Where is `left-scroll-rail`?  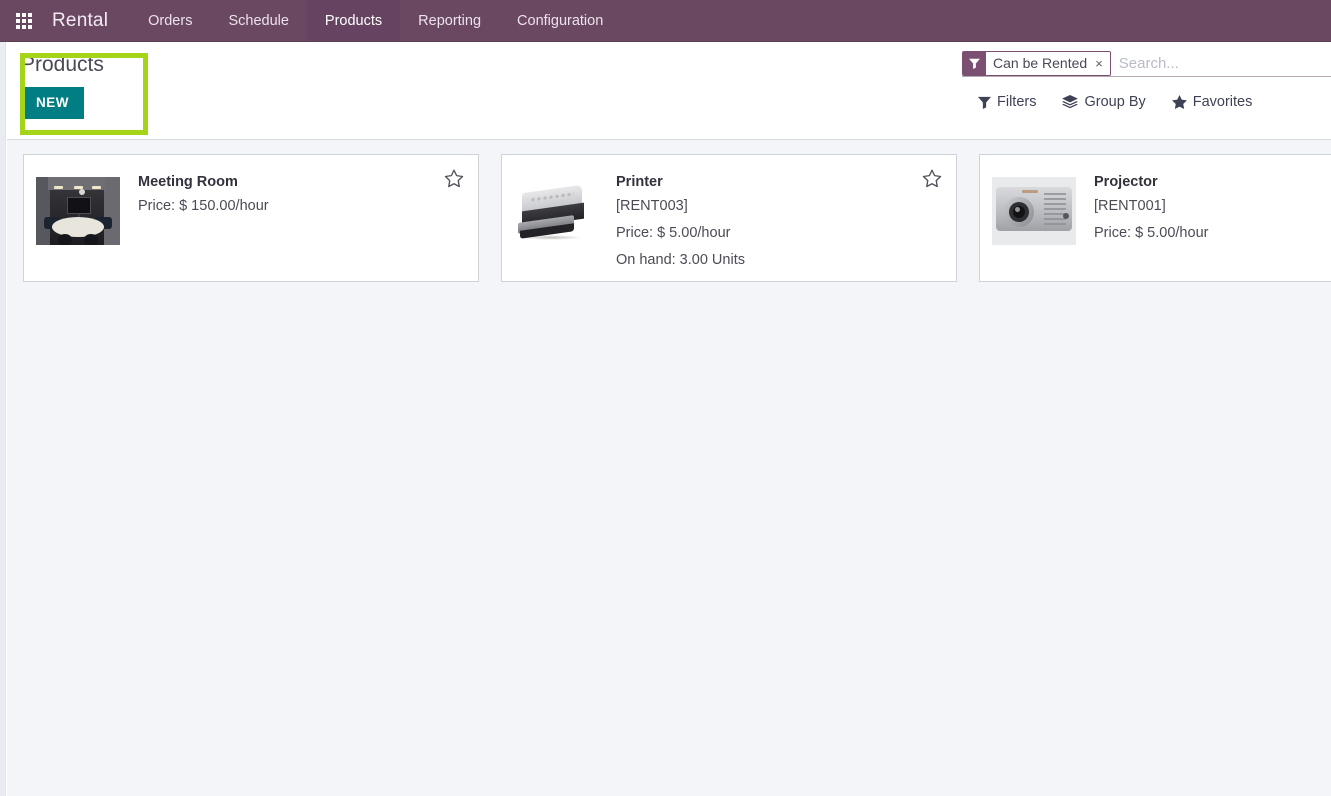 left-scroll-rail is located at coordinates (3, 419).